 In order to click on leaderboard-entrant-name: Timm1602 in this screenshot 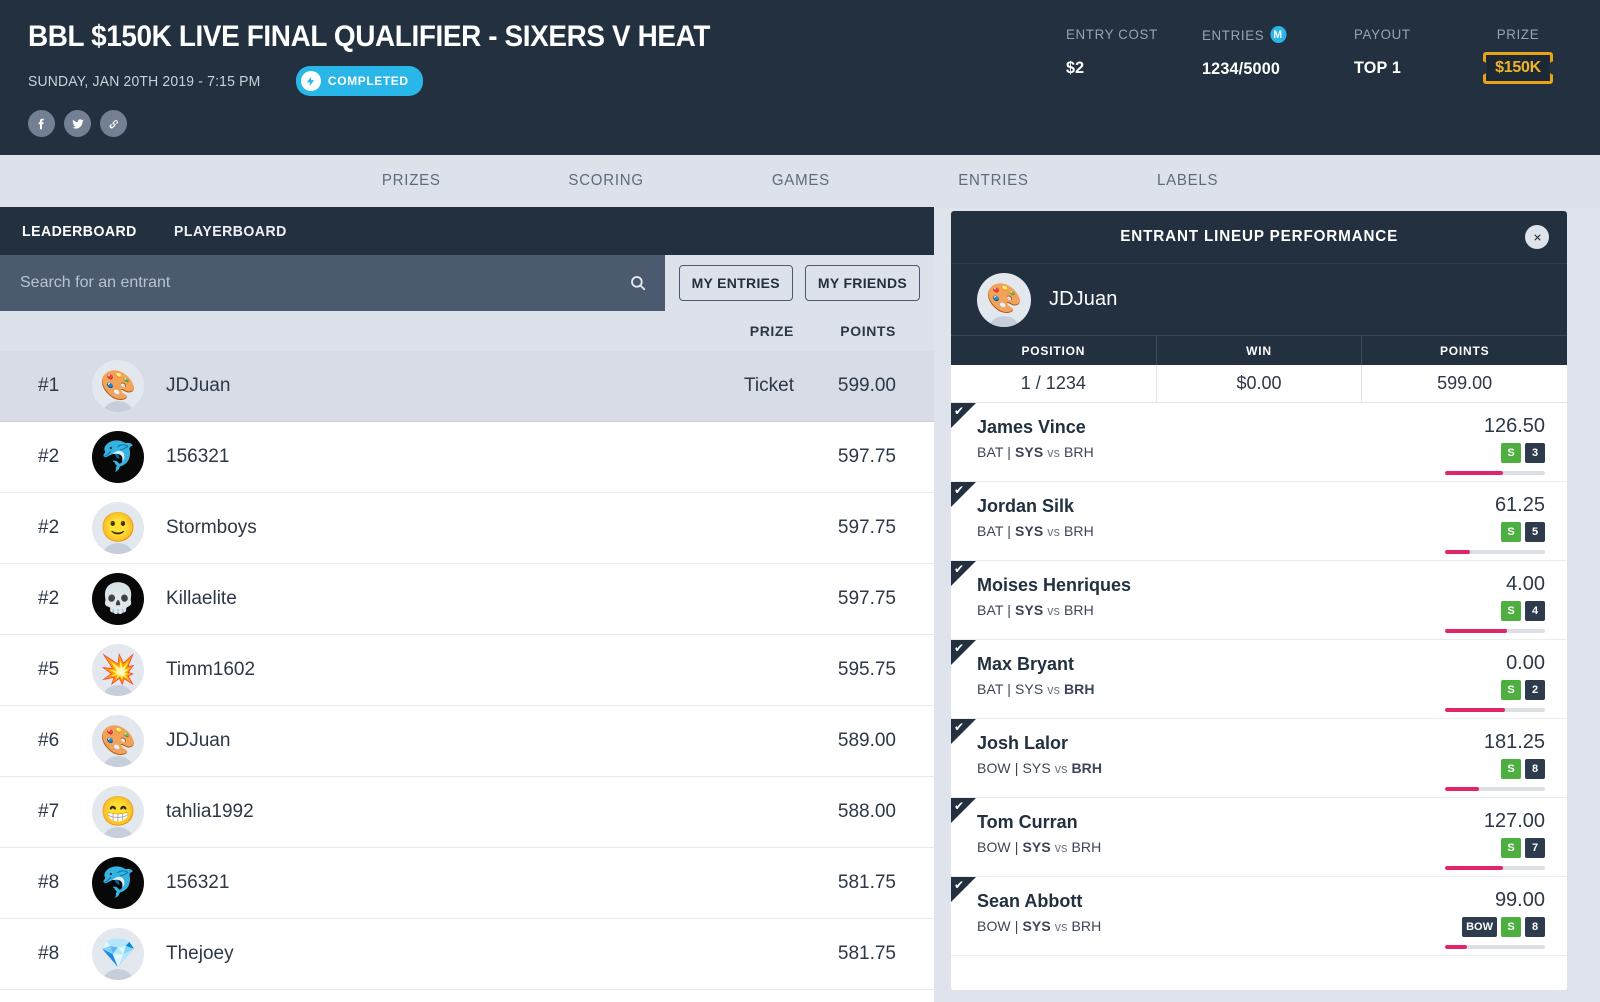, I will do `click(394, 670)`.